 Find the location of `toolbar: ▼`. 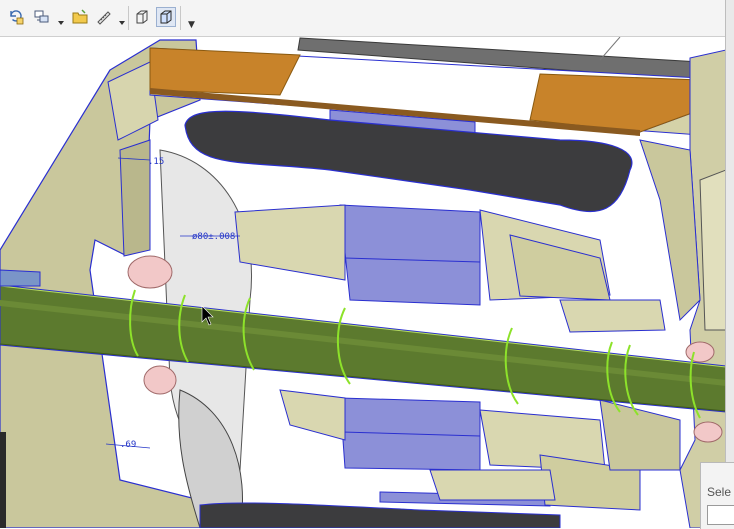

toolbar: ▼ is located at coordinates (363, 18).